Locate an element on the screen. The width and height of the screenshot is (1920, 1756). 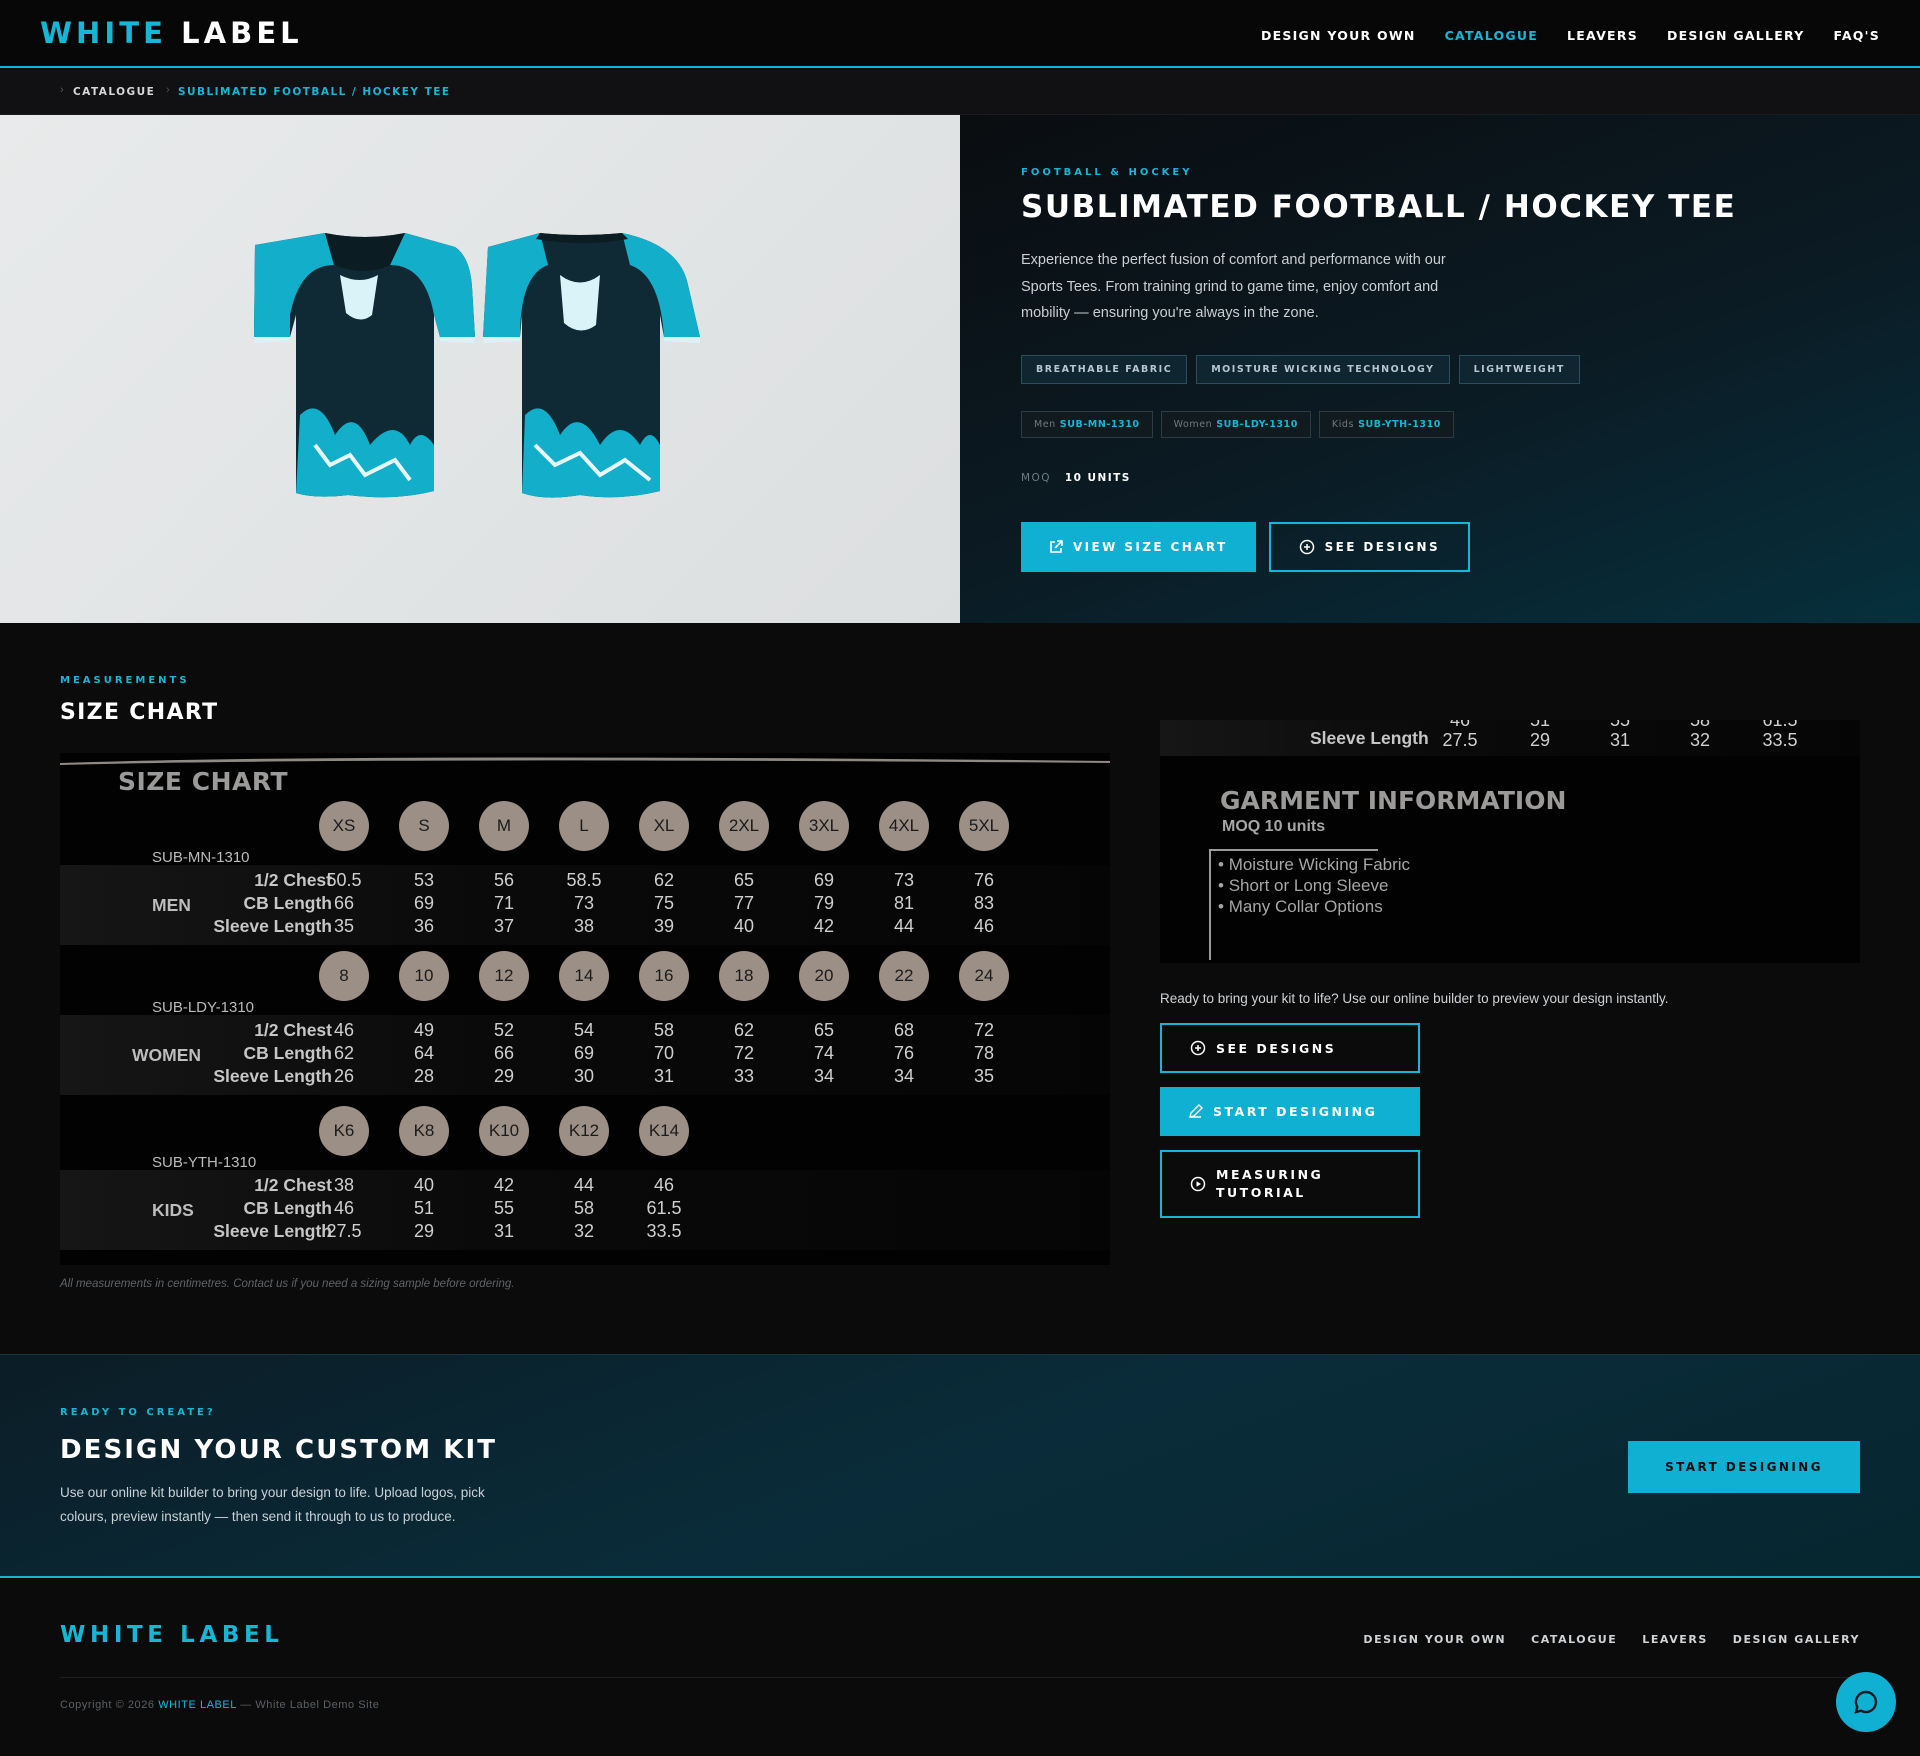
breadcrumb-catalogue: CATALOGUE is located at coordinates (114, 92).